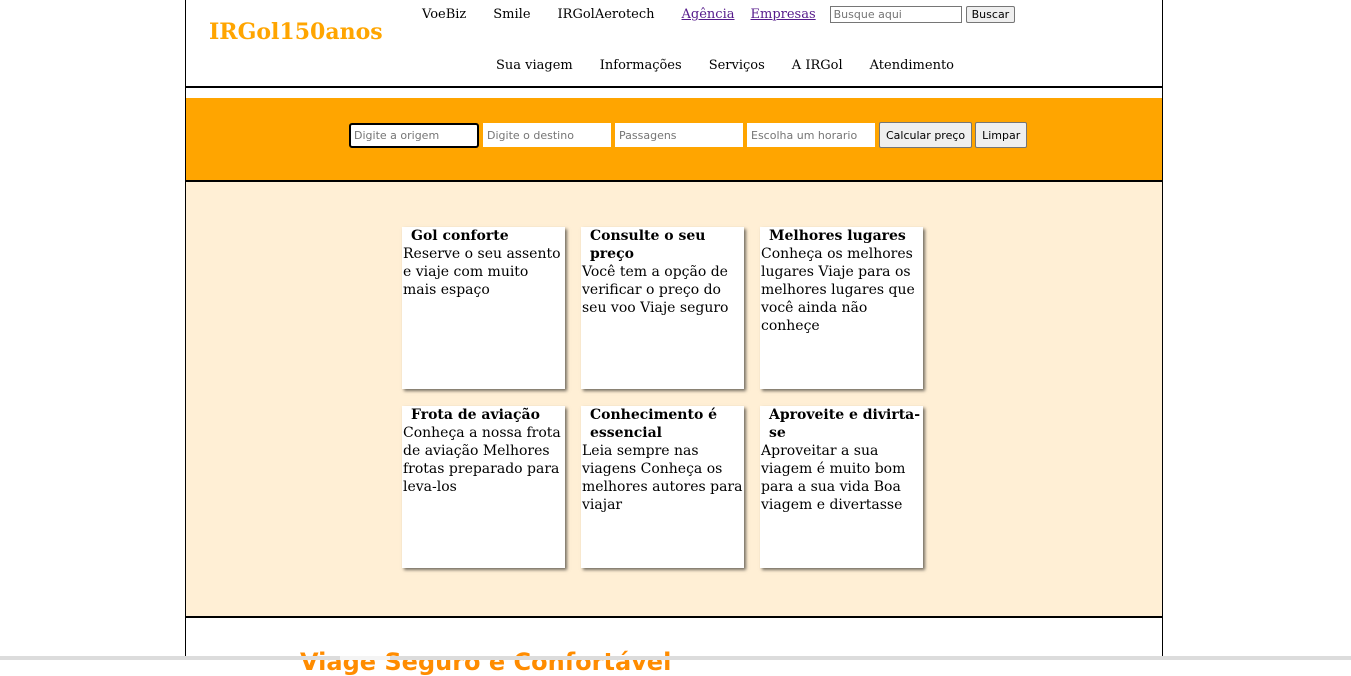  What do you see at coordinates (475, 415) in the screenshot?
I see `feature-card-title: Frota de aviação` at bounding box center [475, 415].